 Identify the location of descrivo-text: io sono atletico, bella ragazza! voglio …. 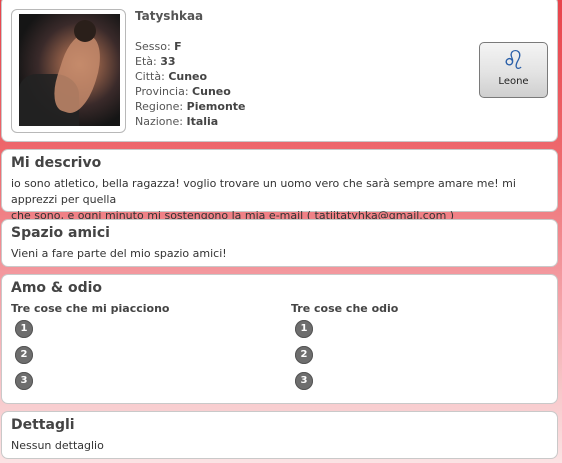
(263, 199).